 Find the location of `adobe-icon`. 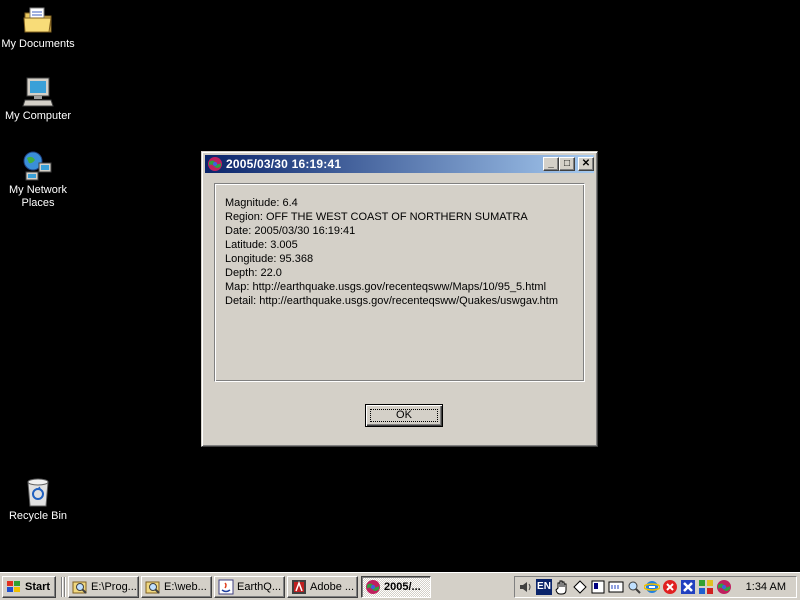

adobe-icon is located at coordinates (299, 587).